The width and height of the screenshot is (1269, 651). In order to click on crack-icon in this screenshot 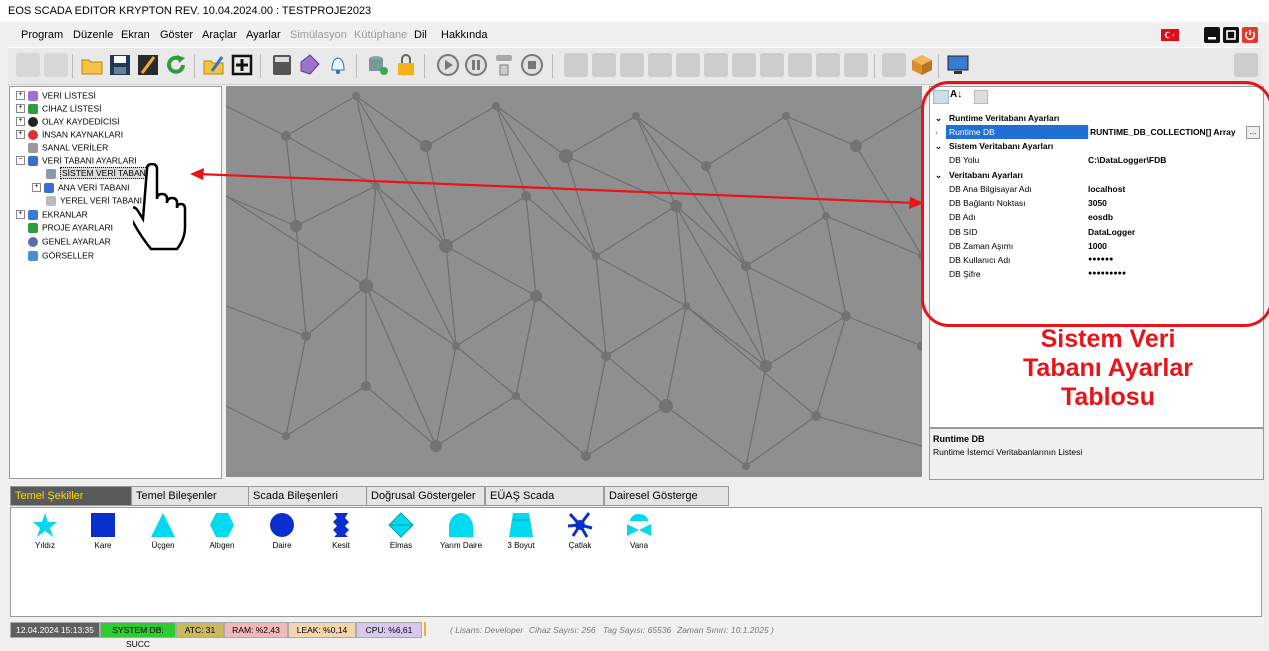, I will do `click(580, 525)`.